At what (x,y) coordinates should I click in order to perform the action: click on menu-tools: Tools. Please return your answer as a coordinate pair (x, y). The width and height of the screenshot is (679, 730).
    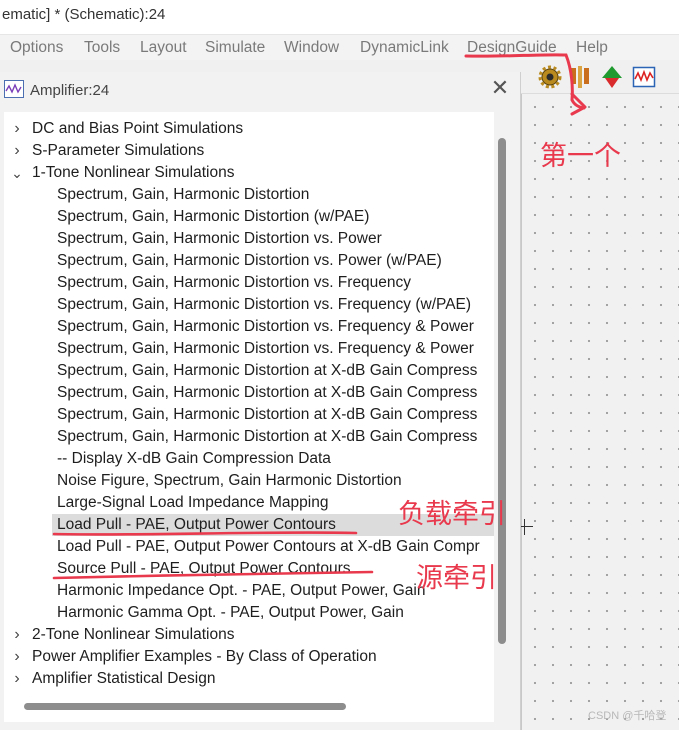
    Looking at the image, I should click on (102, 48).